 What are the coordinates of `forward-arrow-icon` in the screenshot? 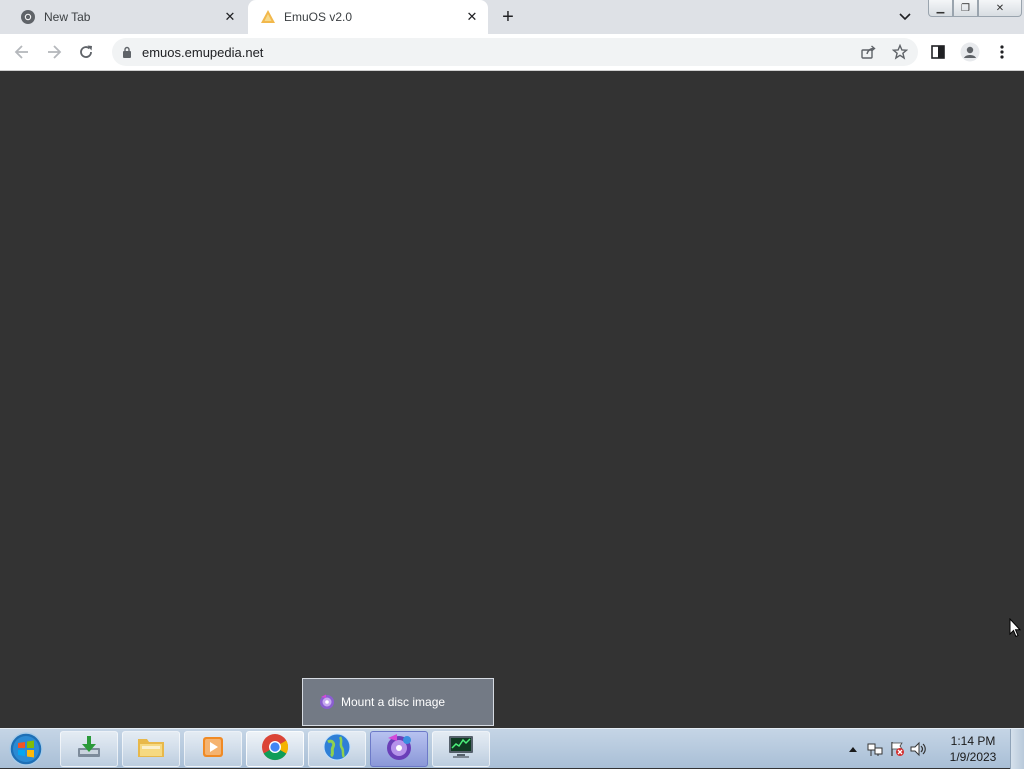 It's located at (54, 52).